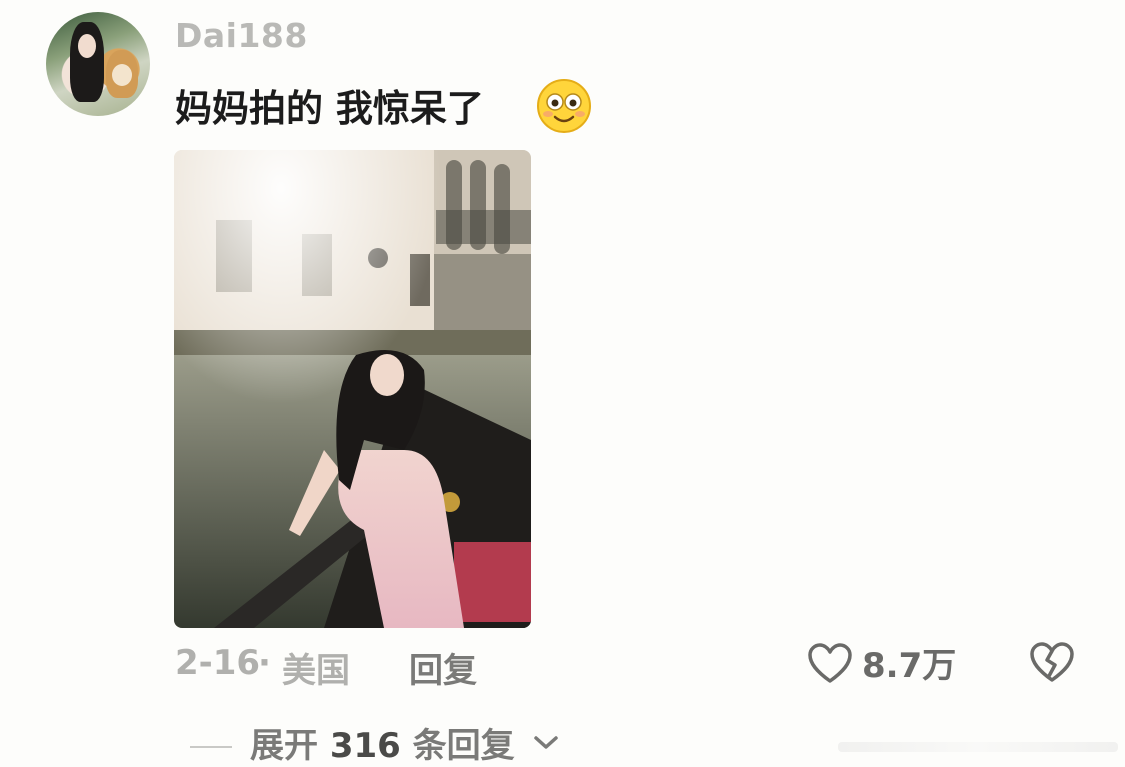 Image resolution: width=1125 pixels, height=767 pixels. I want to click on comment-location: 美国, so click(316, 671).